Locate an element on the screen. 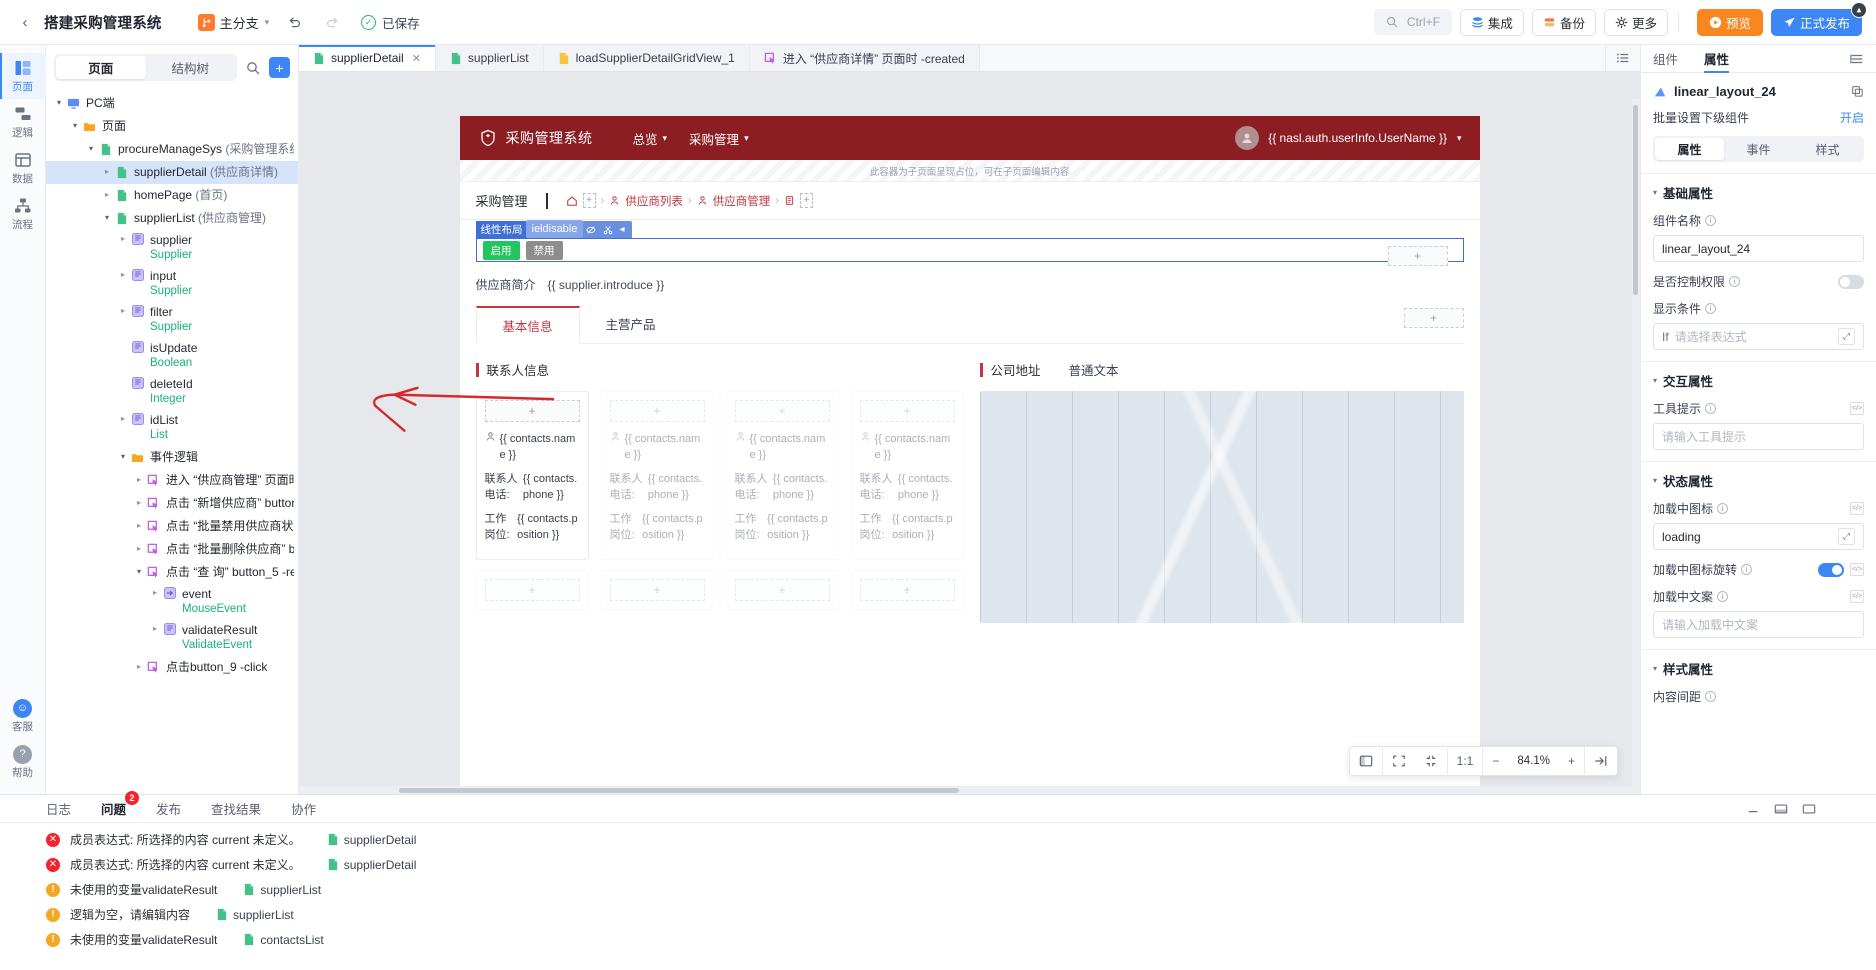  tree-node: ▸ input Supplier is located at coordinates (172, 284).